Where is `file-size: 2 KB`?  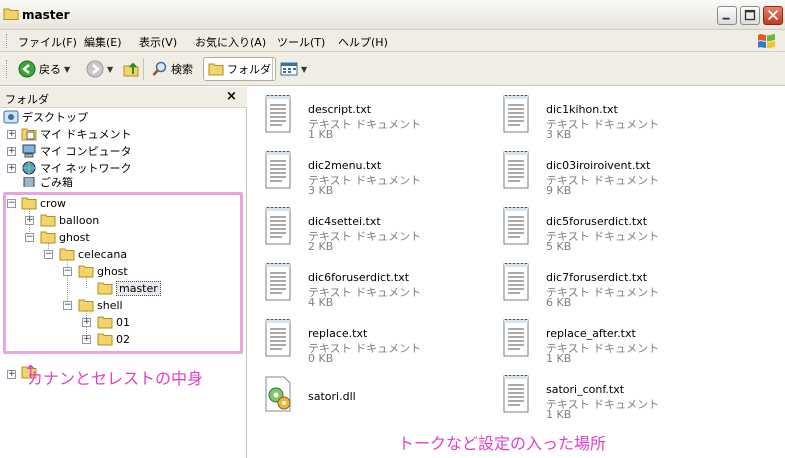 file-size: 2 KB is located at coordinates (321, 246).